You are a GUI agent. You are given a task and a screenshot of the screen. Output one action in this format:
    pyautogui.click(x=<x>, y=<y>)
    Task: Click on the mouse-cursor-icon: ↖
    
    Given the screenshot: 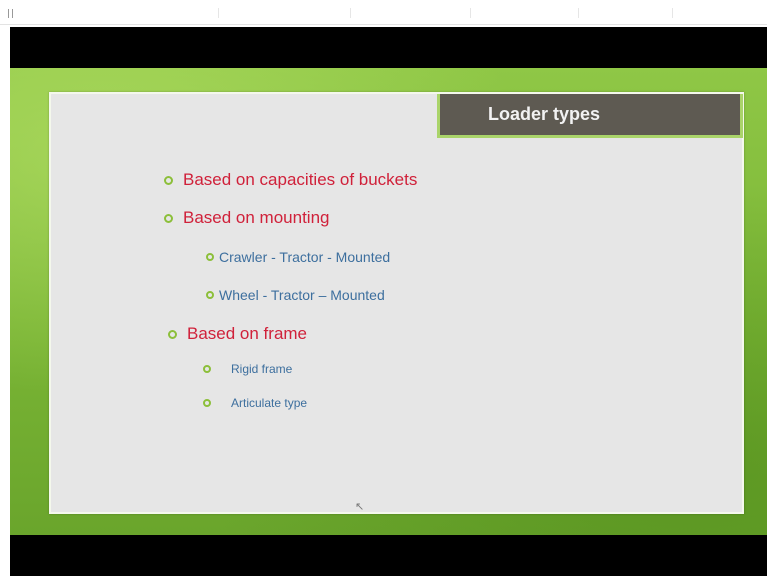 What is the action you would take?
    pyautogui.click(x=360, y=507)
    